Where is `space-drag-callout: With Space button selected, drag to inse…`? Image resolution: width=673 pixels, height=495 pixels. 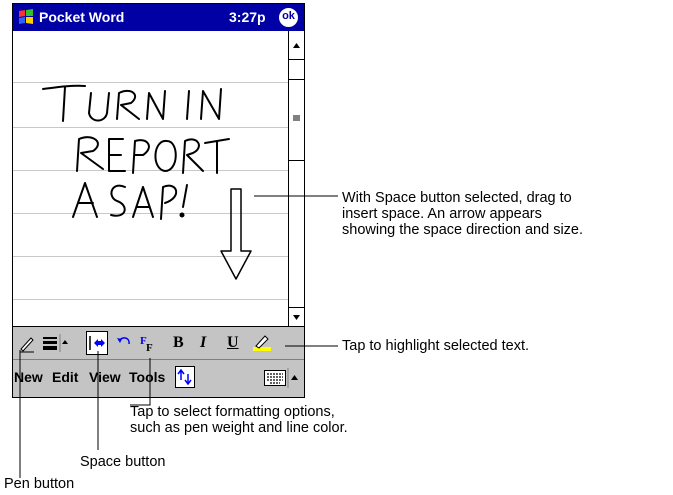
space-drag-callout: With Space button selected, drag to inse… is located at coordinates (462, 214).